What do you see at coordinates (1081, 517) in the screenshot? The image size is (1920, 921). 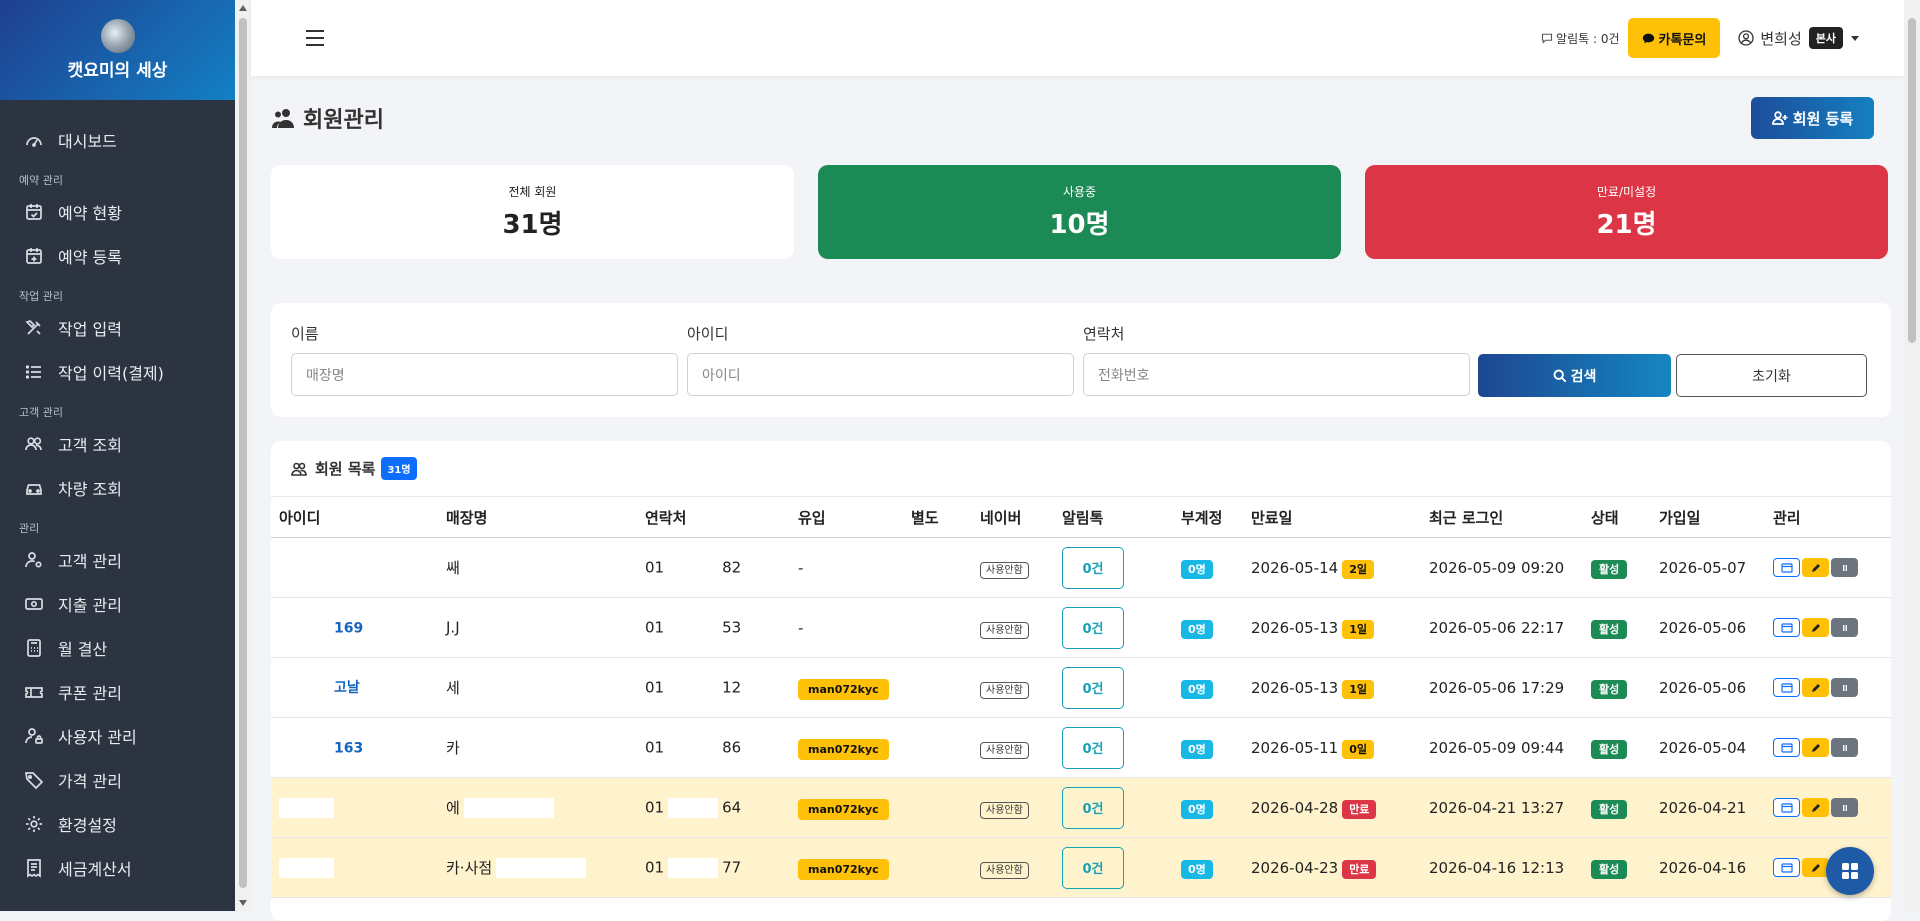 I see `table-header-row: 아이디 매장명 연락처 유입 별도 네이버 알림톡 부계정 만료일 최근 로그인 상태 가입일 관리` at bounding box center [1081, 517].